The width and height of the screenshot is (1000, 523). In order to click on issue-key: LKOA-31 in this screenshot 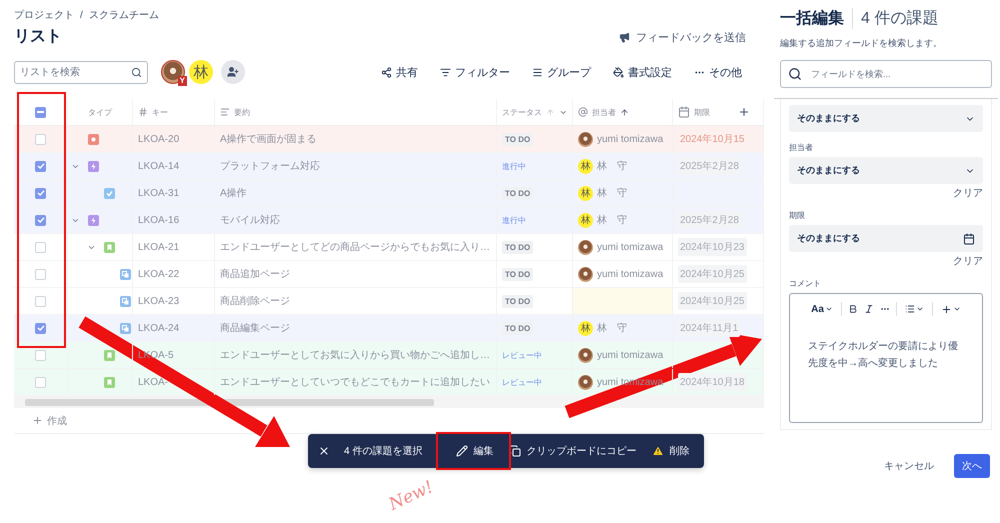, I will do `click(159, 193)`.